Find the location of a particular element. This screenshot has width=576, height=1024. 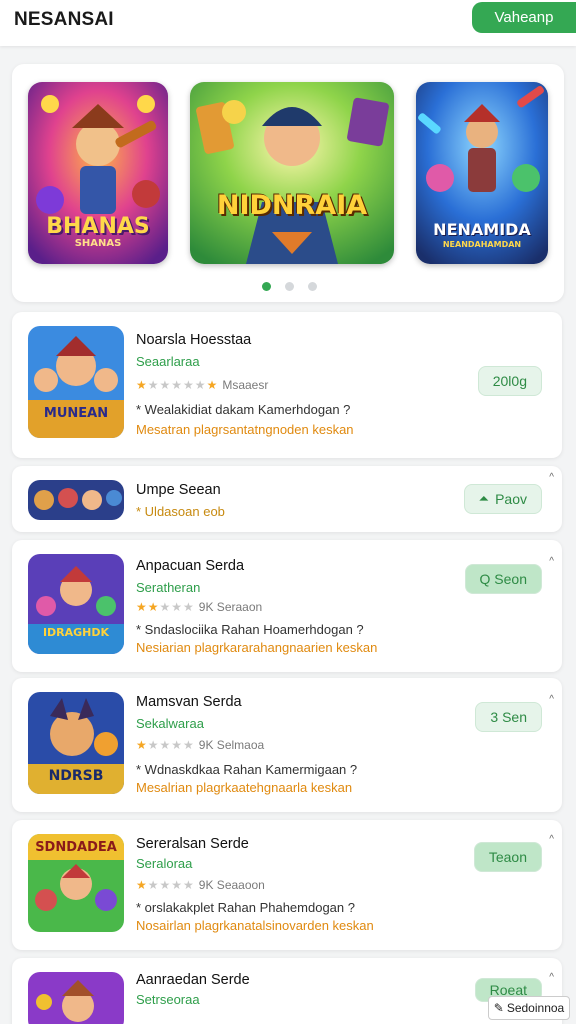

game-subtitle: Sekalwaraa is located at coordinates (170, 723).